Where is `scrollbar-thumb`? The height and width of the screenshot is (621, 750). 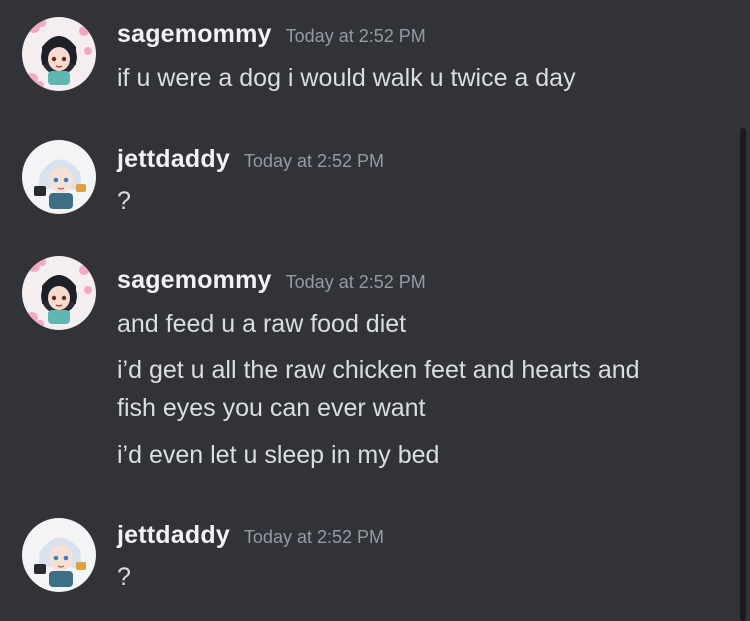 scrollbar-thumb is located at coordinates (743, 374).